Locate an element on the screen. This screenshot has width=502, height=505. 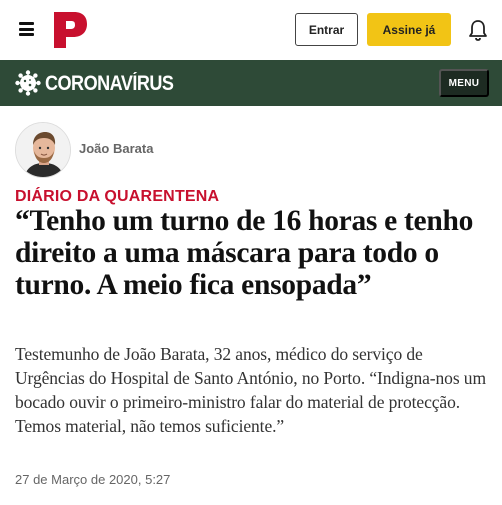
bell-icon is located at coordinates (478, 30).